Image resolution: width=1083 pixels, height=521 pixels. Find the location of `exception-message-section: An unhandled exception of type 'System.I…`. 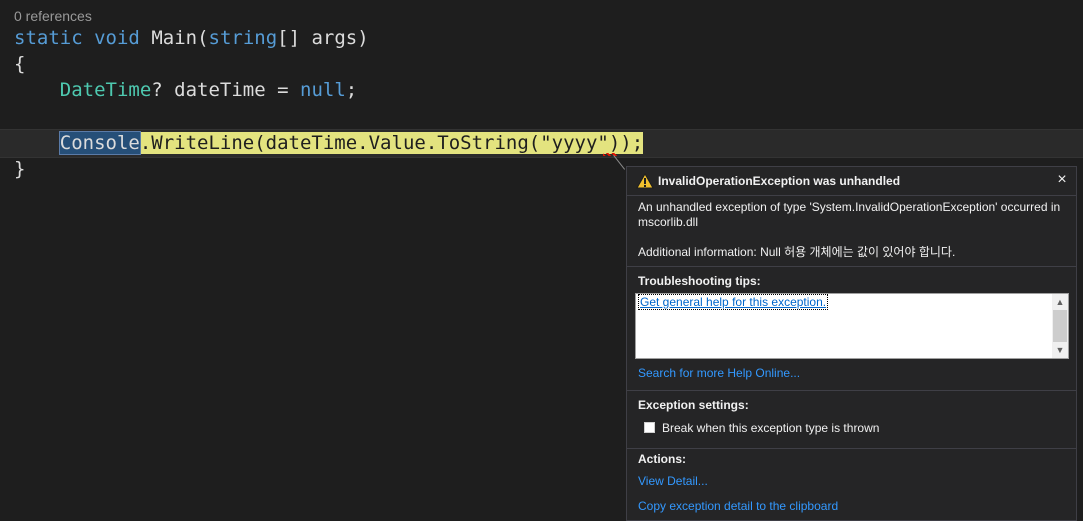

exception-message-section: An unhandled exception of type 'System.I… is located at coordinates (851, 231).